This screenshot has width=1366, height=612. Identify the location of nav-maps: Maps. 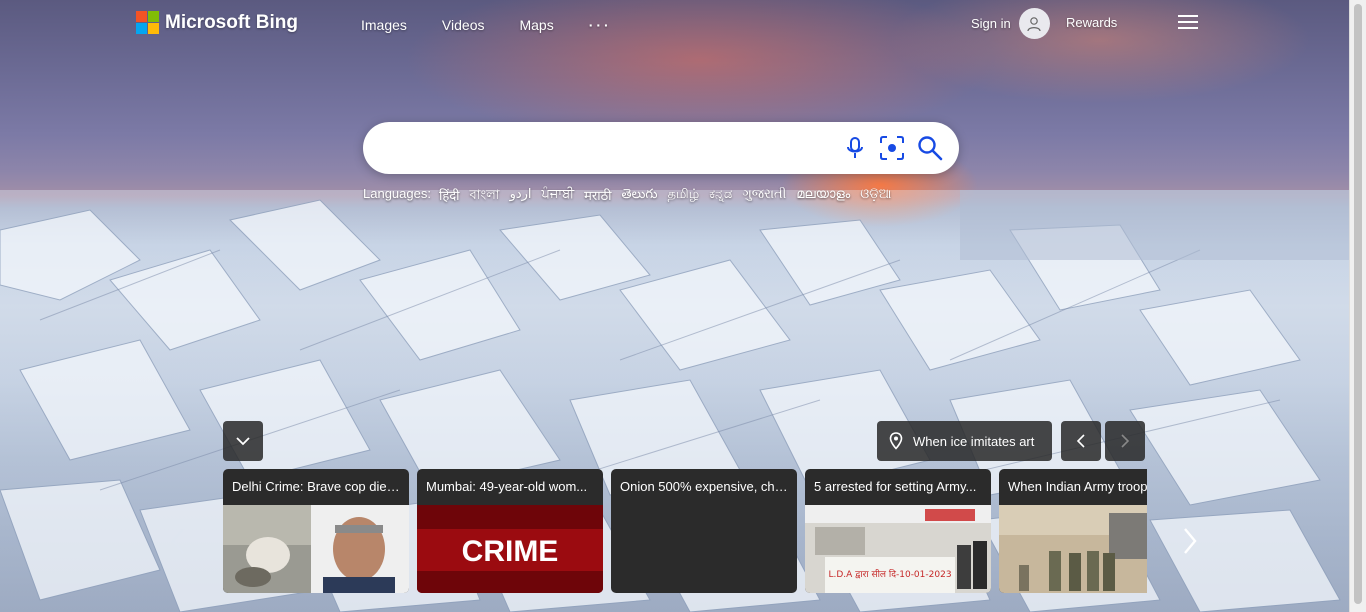
(536, 25).